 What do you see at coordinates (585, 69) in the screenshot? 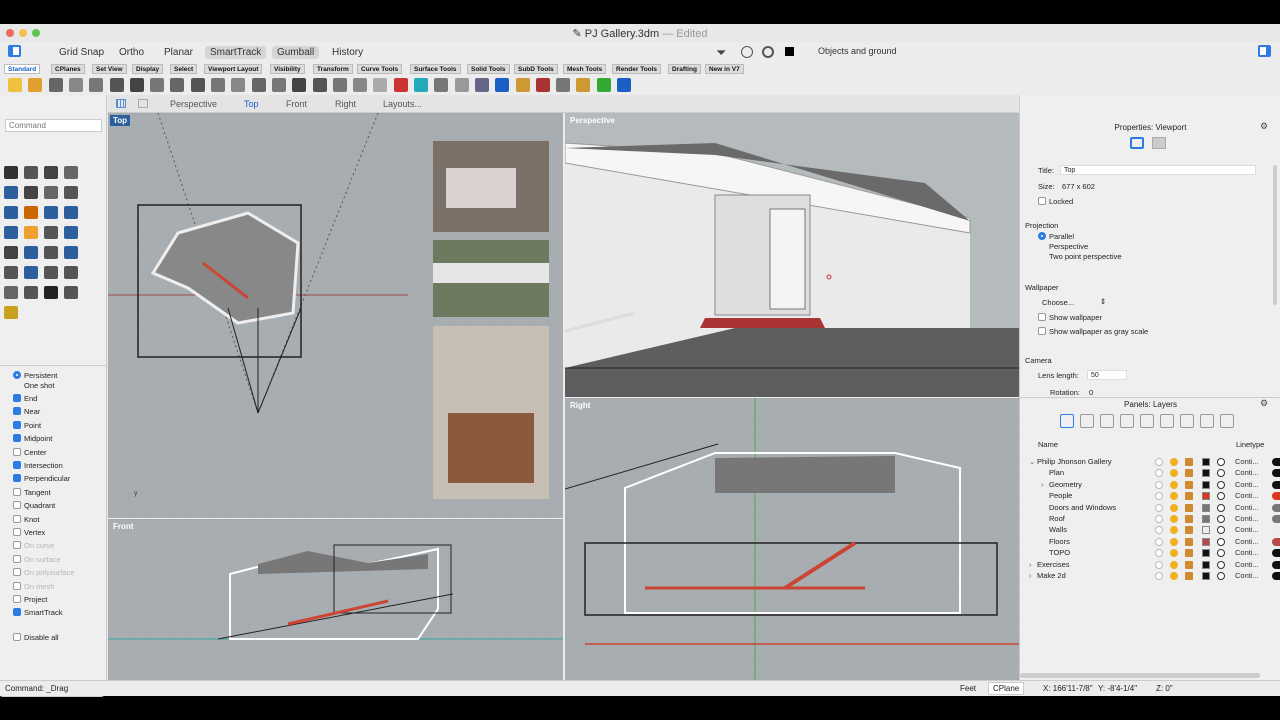
I see `tab-mesh-tools: Mesh Tools` at bounding box center [585, 69].